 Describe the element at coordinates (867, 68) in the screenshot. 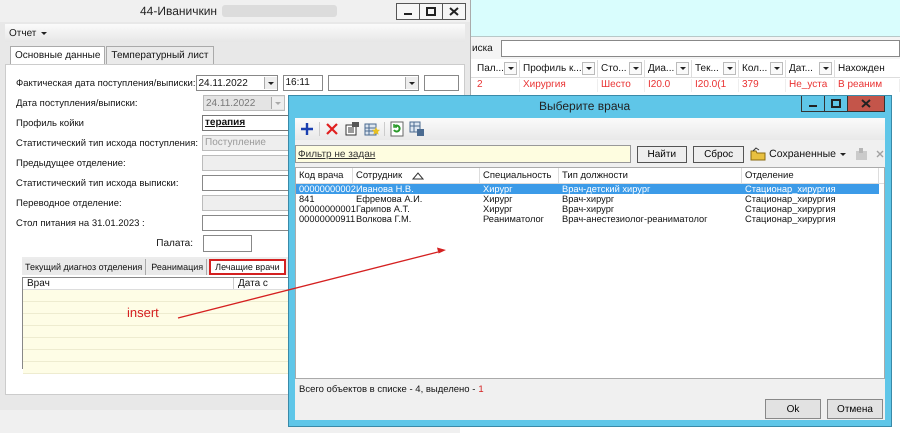

I see `column-header: Нахожден` at that location.